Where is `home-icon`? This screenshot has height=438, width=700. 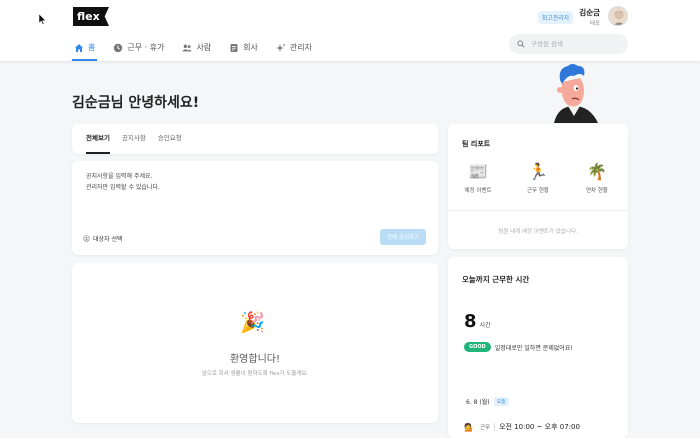 home-icon is located at coordinates (79, 47).